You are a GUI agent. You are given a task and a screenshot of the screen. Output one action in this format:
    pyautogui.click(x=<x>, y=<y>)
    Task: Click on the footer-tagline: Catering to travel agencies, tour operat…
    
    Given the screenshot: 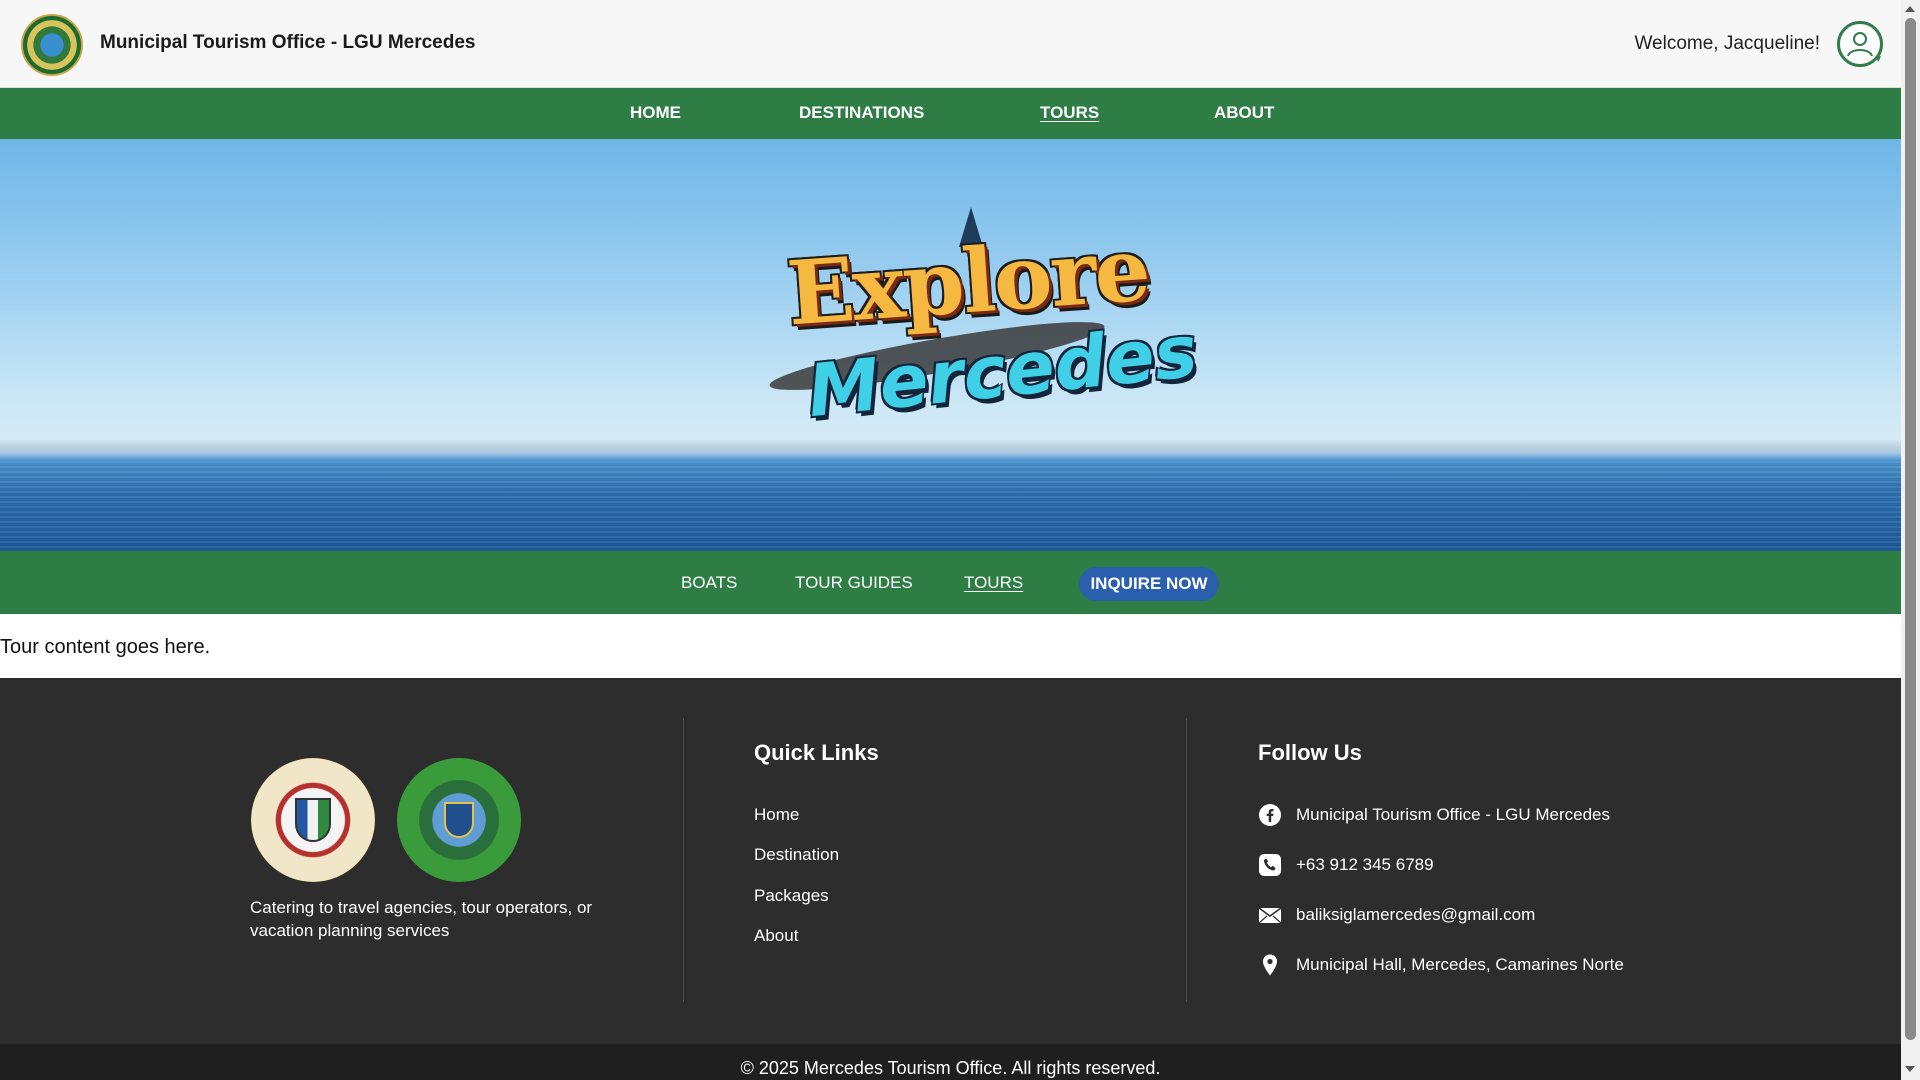 What is the action you would take?
    pyautogui.click(x=421, y=919)
    